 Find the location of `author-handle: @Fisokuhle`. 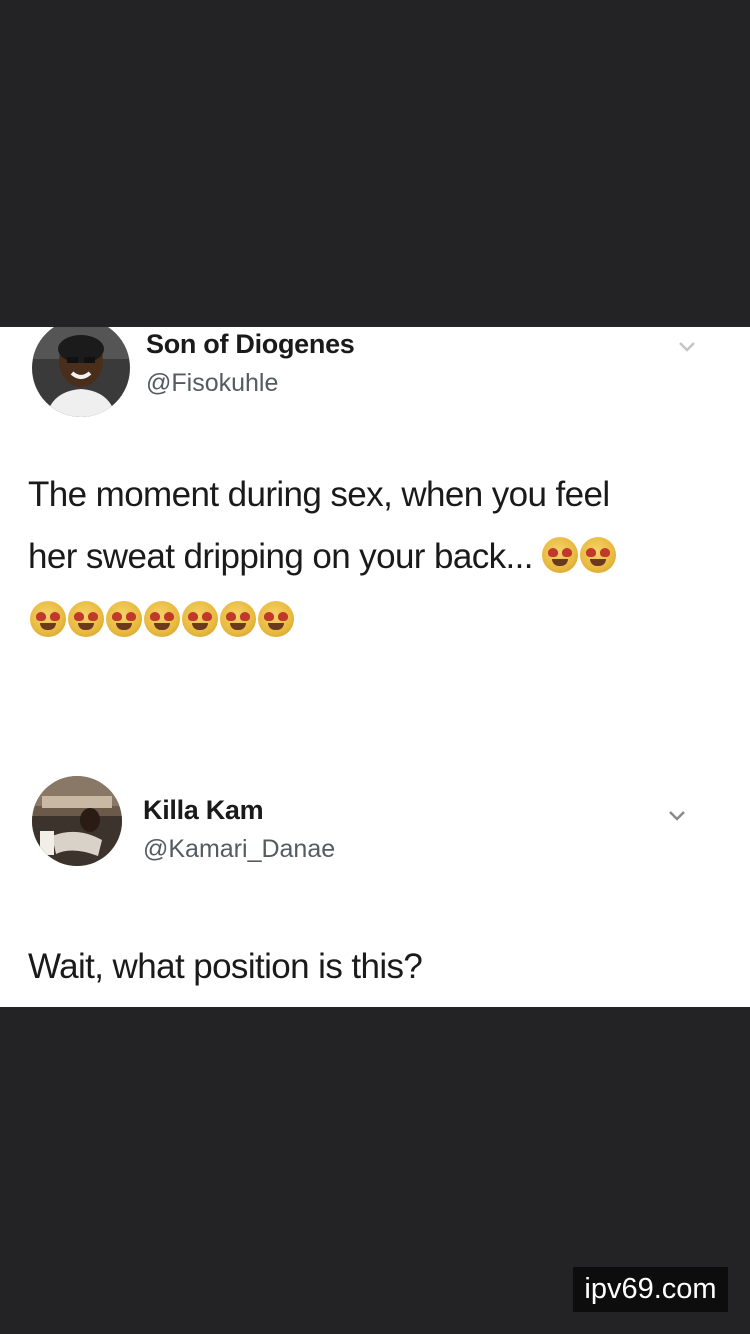

author-handle: @Fisokuhle is located at coordinates (212, 383).